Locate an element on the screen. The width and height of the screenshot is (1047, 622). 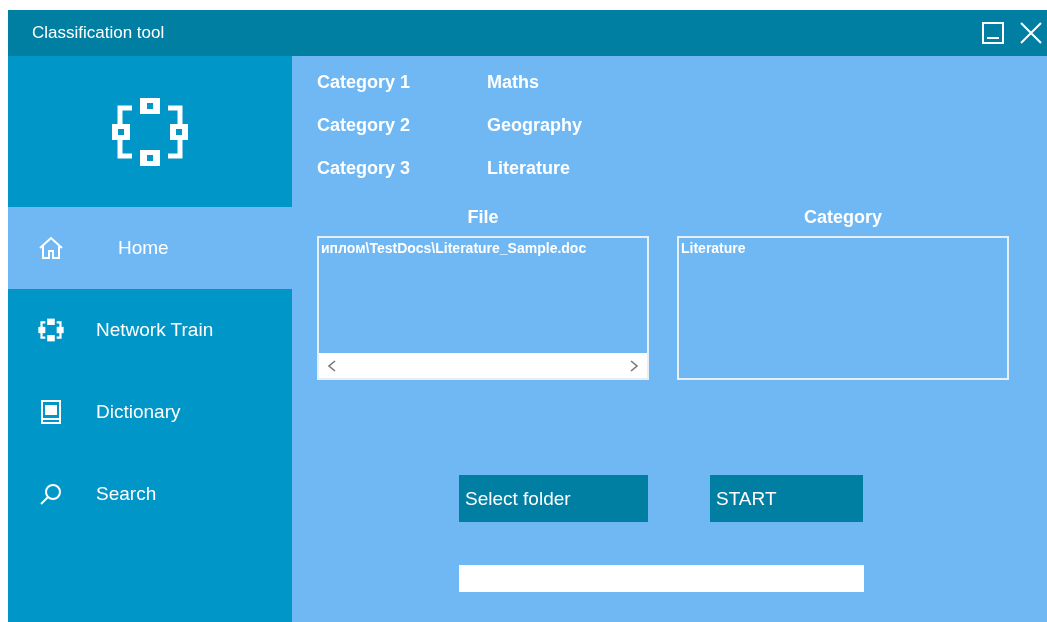
book-icon is located at coordinates (51, 412).